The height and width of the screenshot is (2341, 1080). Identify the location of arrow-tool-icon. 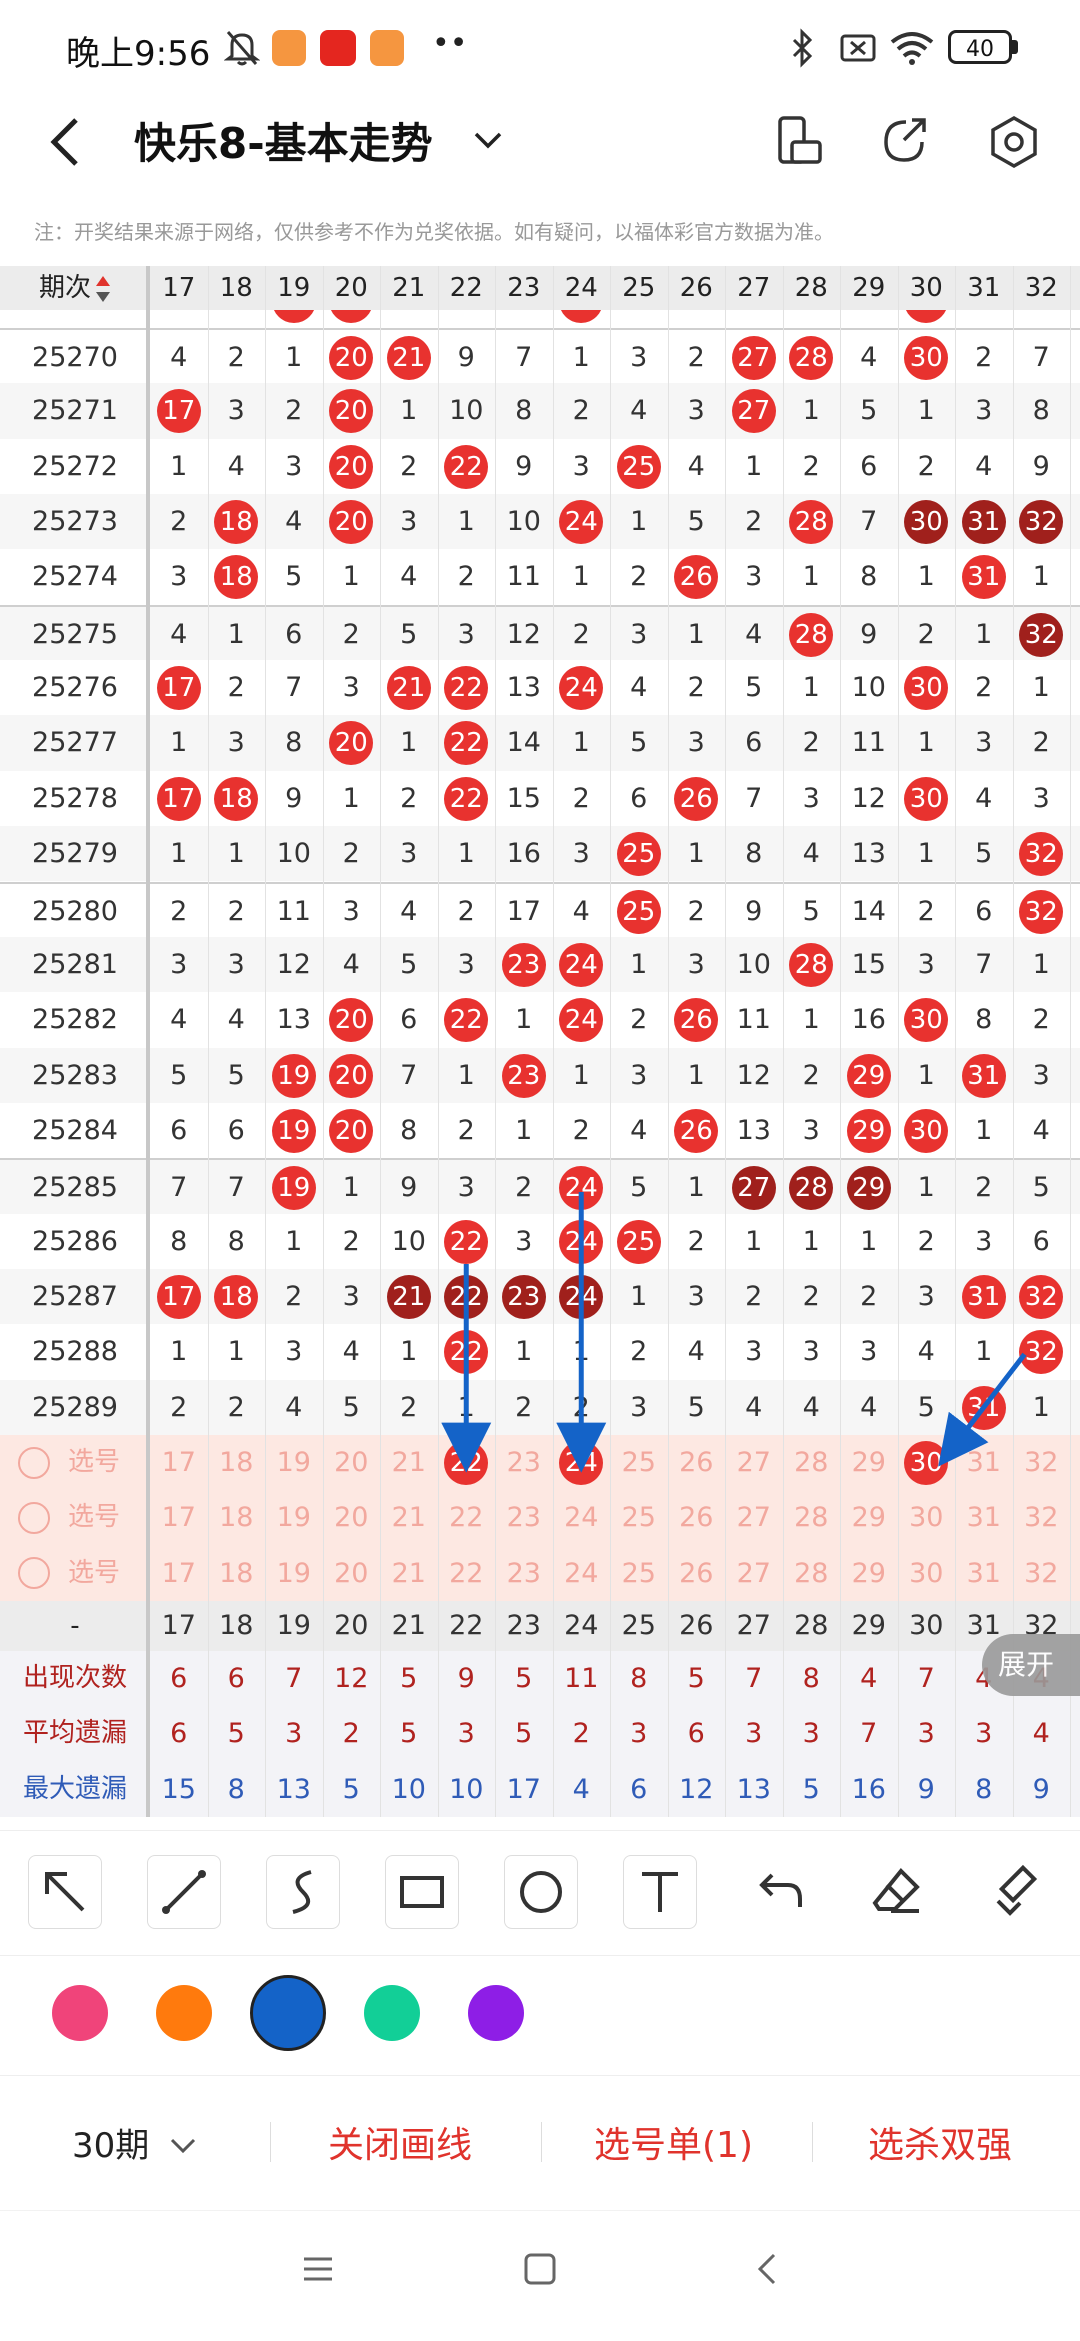
(65, 1892).